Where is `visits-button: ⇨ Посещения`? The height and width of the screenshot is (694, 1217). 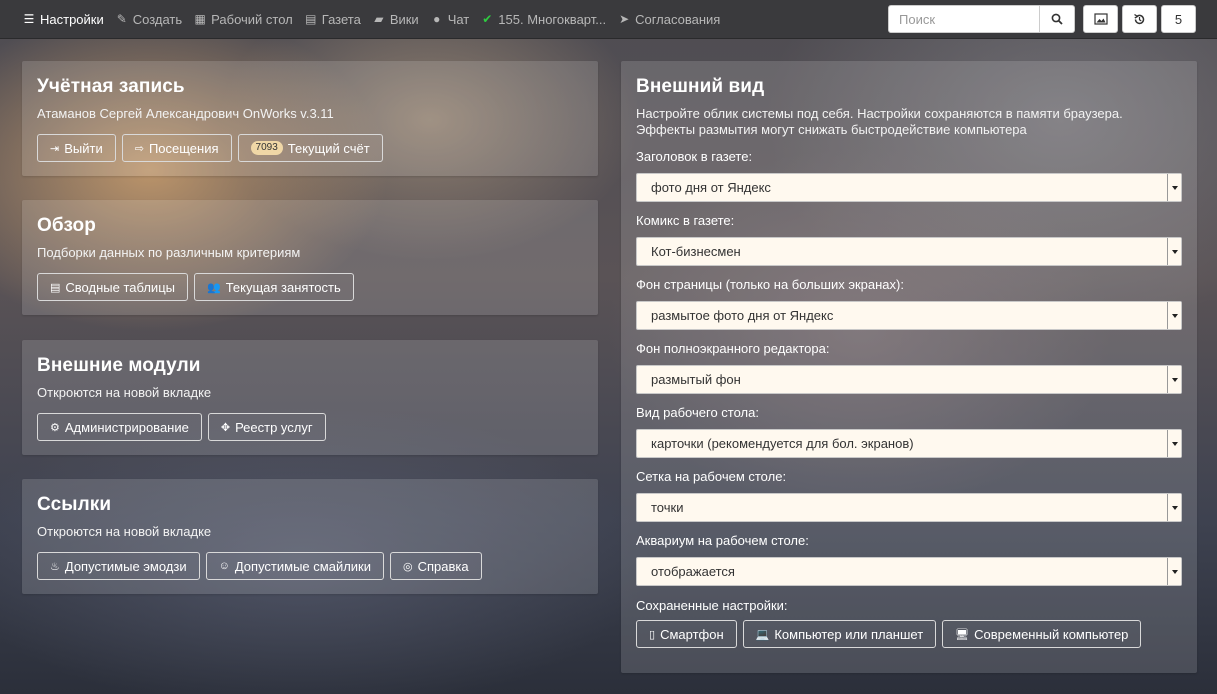 visits-button: ⇨ Посещения is located at coordinates (176, 148).